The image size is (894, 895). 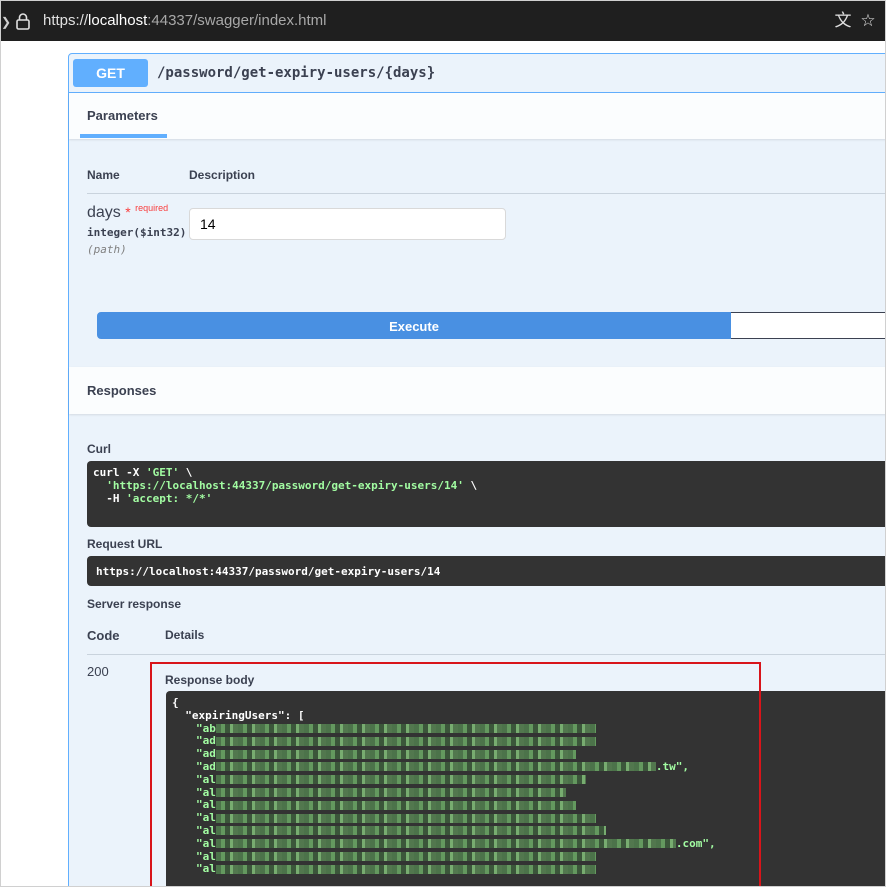 I want to click on required-star: *, so click(x=128, y=212).